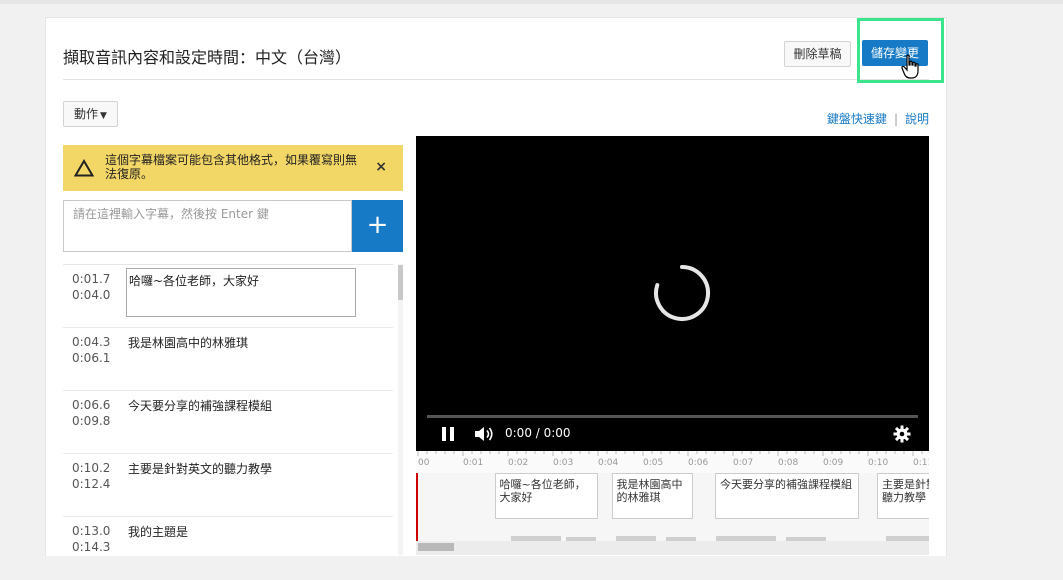 The width and height of the screenshot is (1063, 580). What do you see at coordinates (400, 409) in the screenshot?
I see `caption-list-scrollbar` at bounding box center [400, 409].